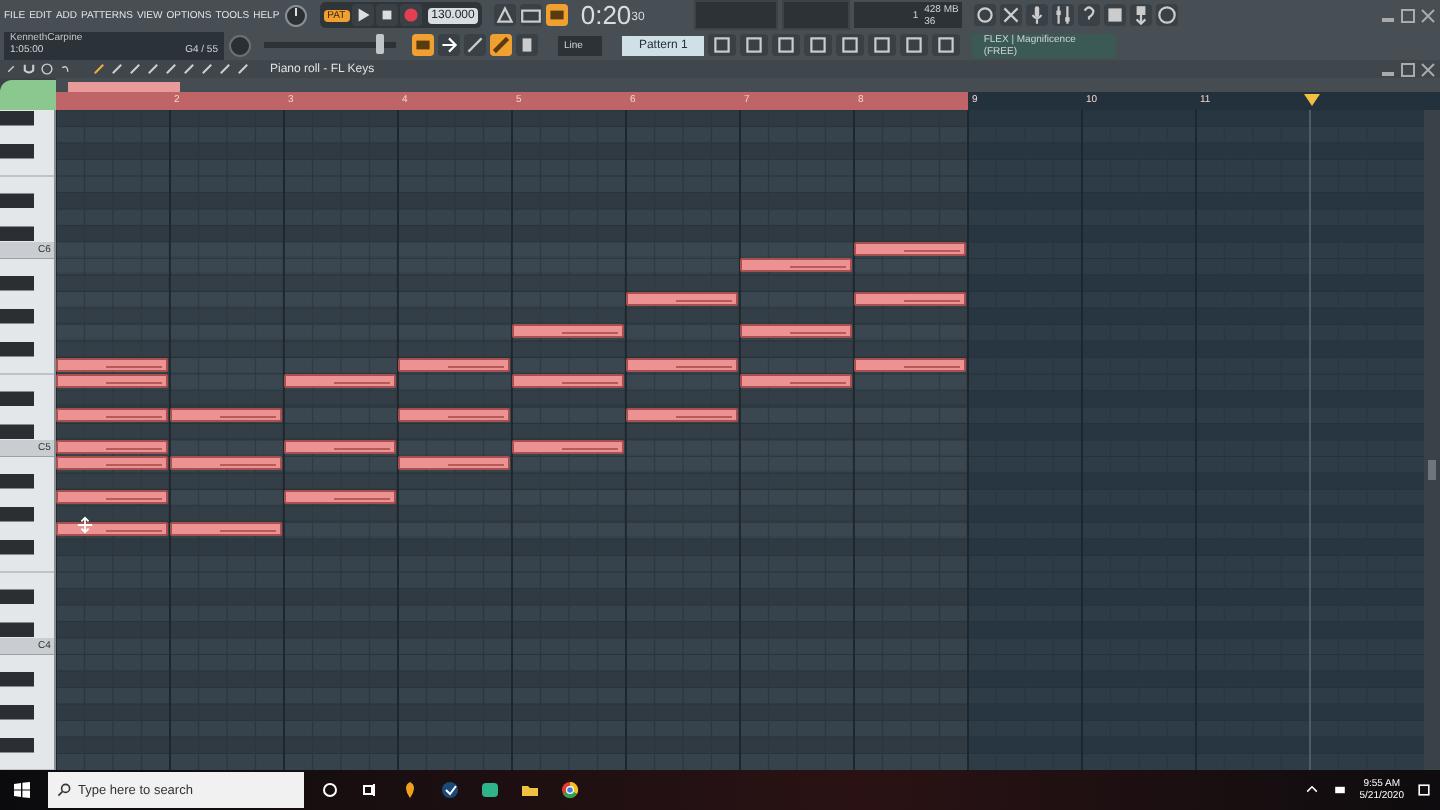  Describe the element at coordinates (64, 790) in the screenshot. I see `search-icon` at that location.